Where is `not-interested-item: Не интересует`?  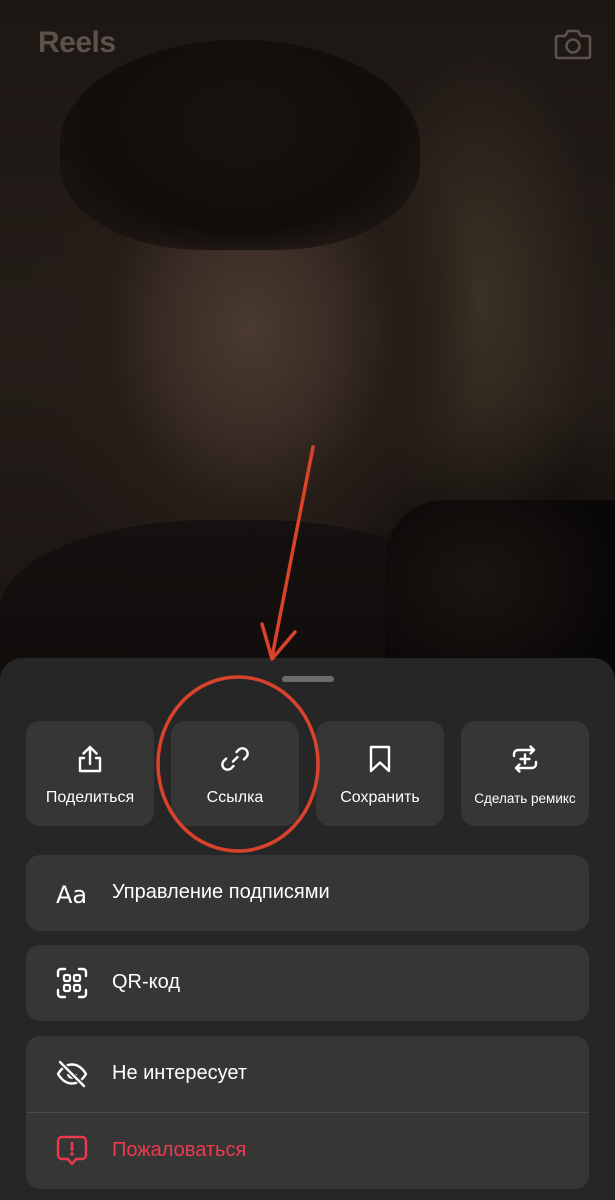 not-interested-item: Не интересует is located at coordinates (307, 1074).